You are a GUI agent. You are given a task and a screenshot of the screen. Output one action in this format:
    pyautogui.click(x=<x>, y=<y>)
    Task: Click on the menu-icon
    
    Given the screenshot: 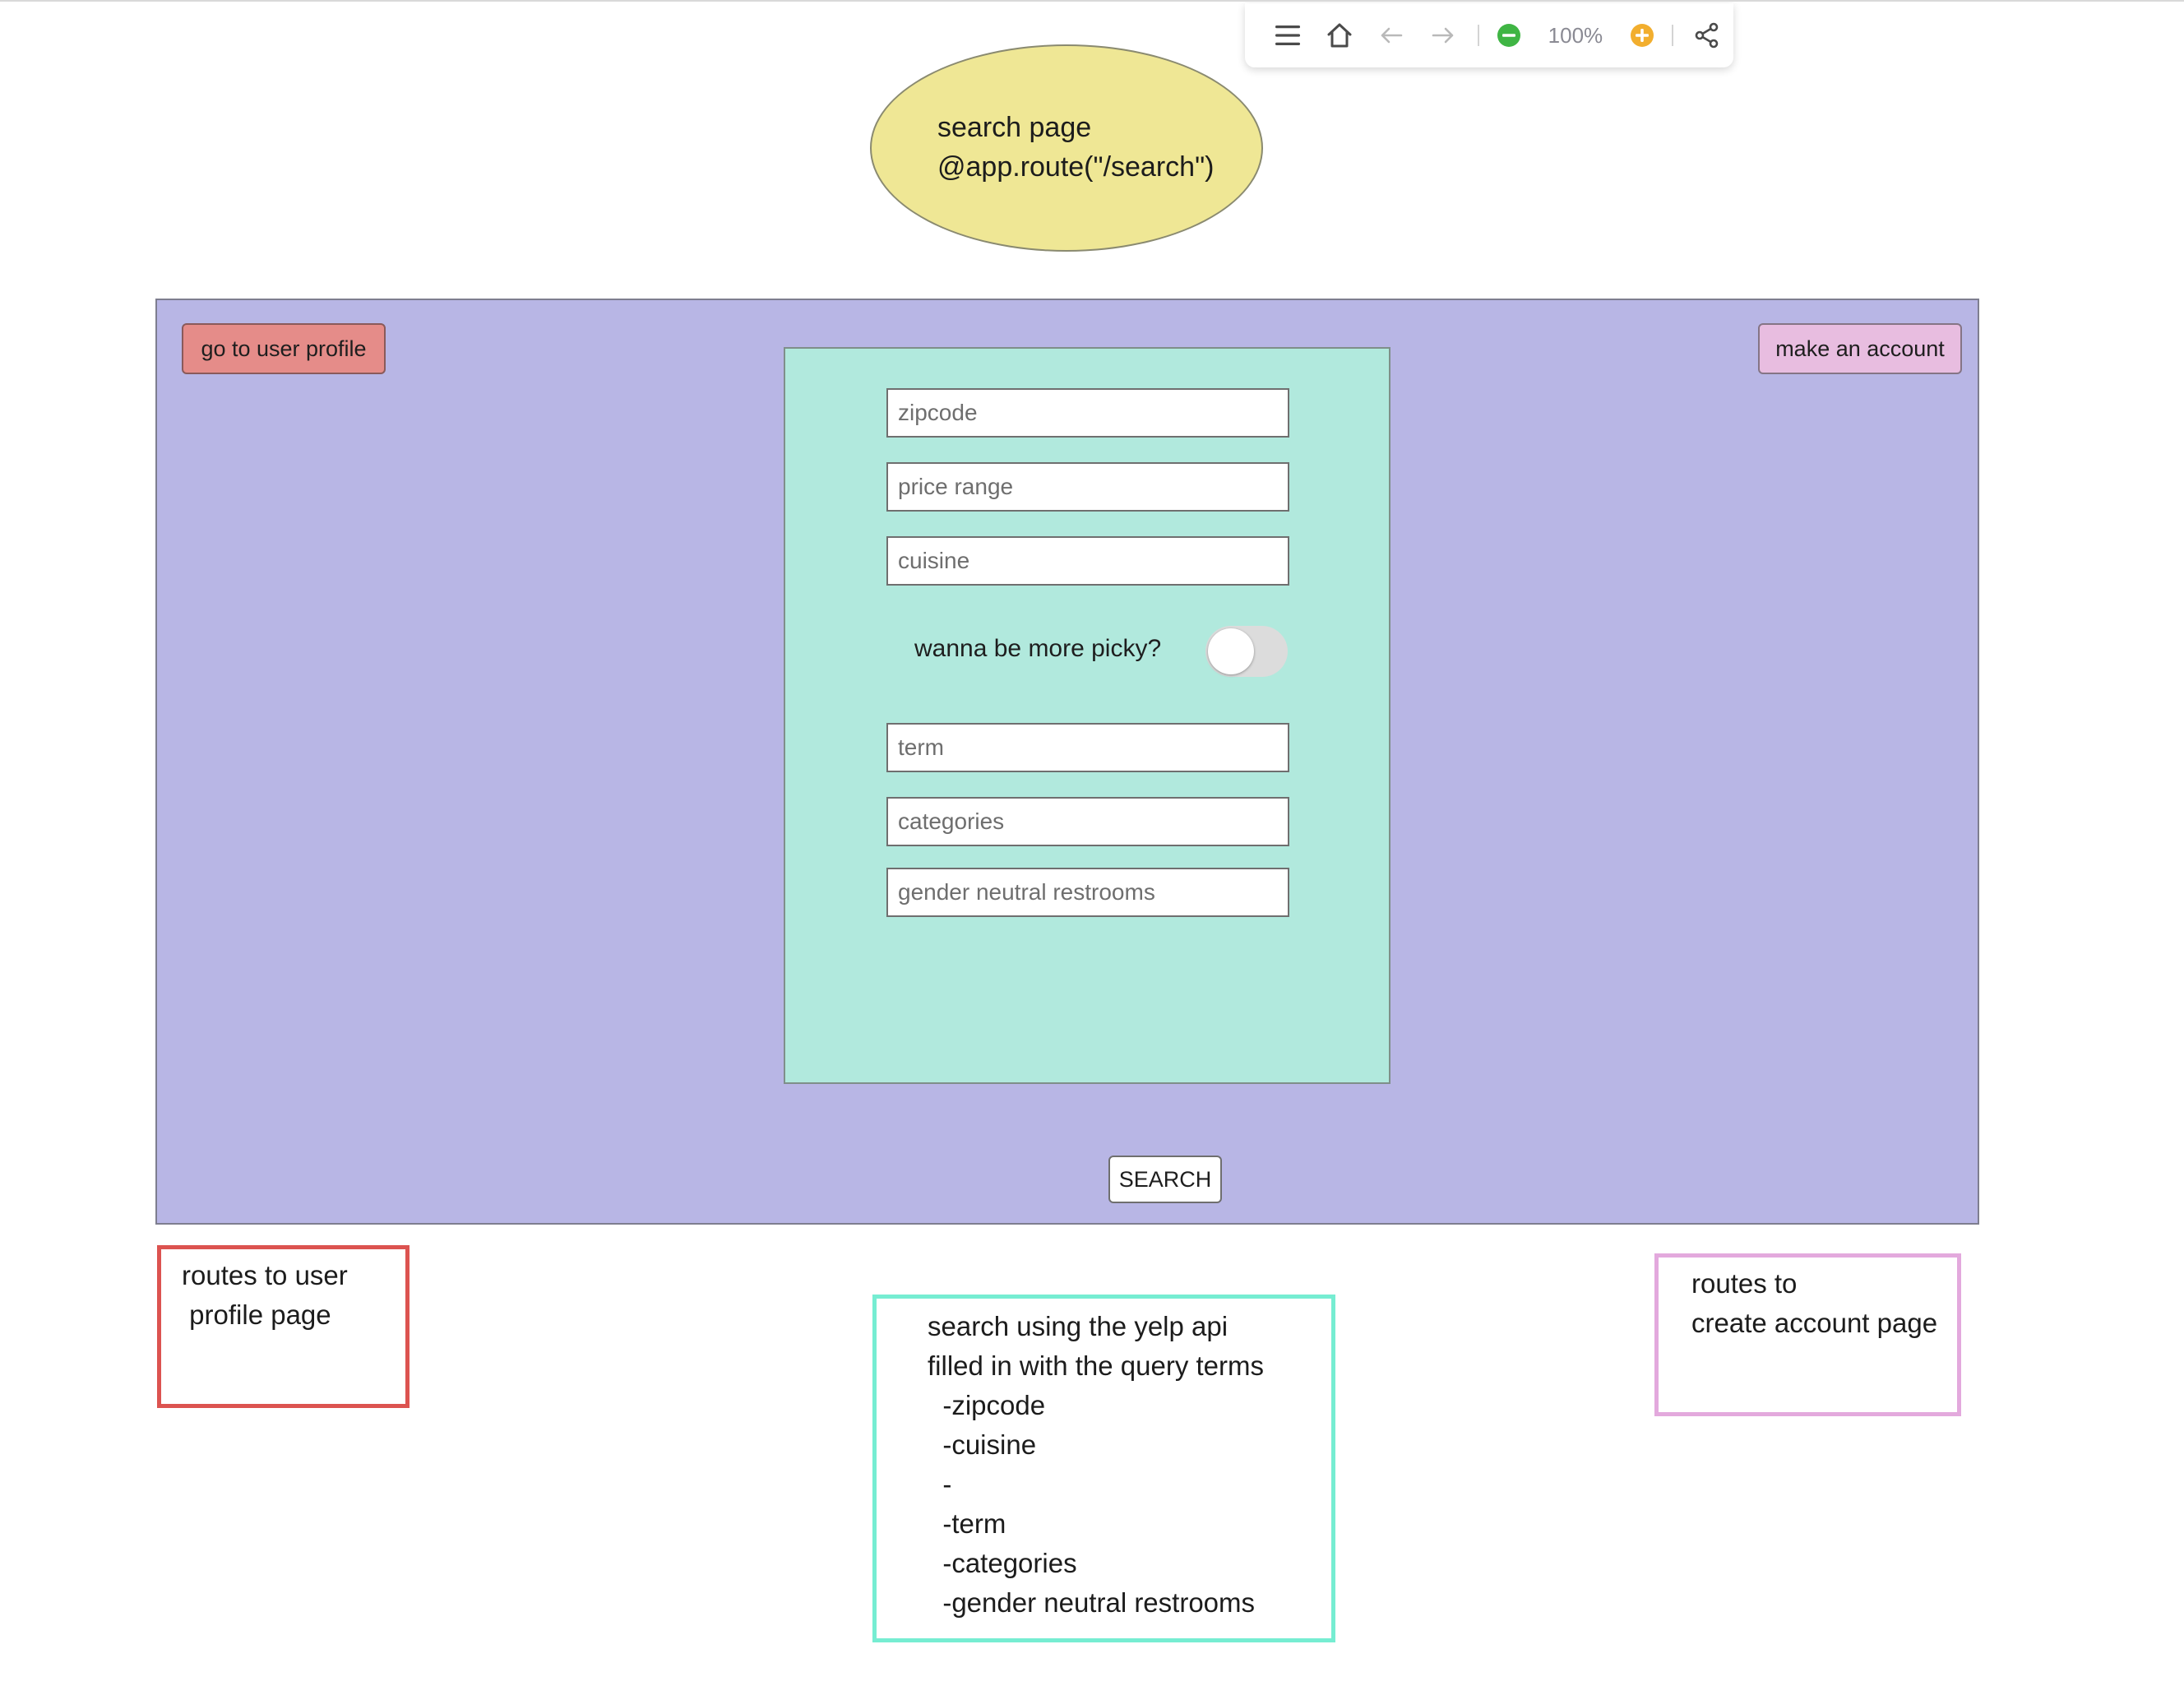 What is the action you would take?
    pyautogui.click(x=1287, y=35)
    